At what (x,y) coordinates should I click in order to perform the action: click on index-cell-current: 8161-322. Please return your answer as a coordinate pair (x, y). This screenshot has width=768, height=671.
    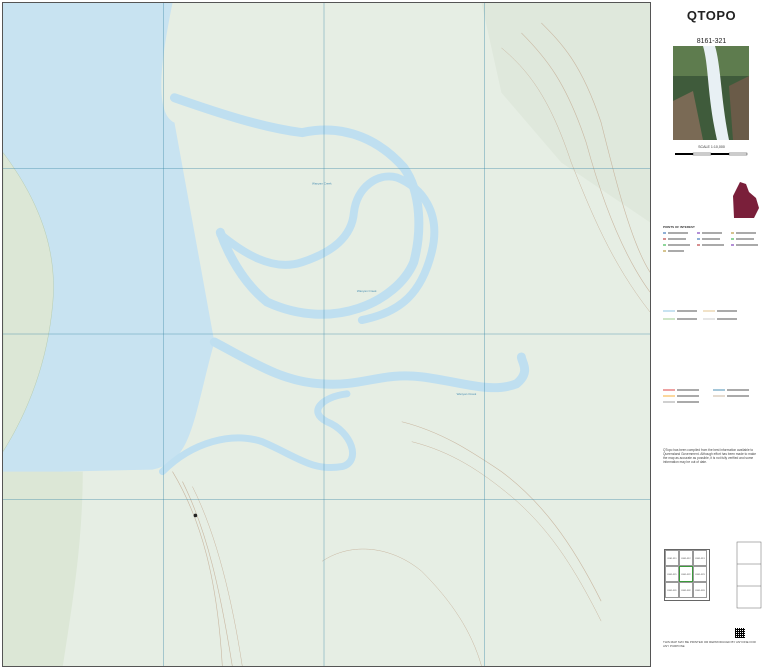
    Looking at the image, I should click on (686, 574).